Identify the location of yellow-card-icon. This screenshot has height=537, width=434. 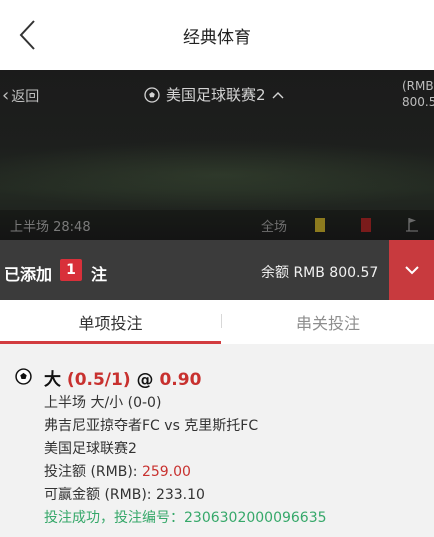
(320, 225).